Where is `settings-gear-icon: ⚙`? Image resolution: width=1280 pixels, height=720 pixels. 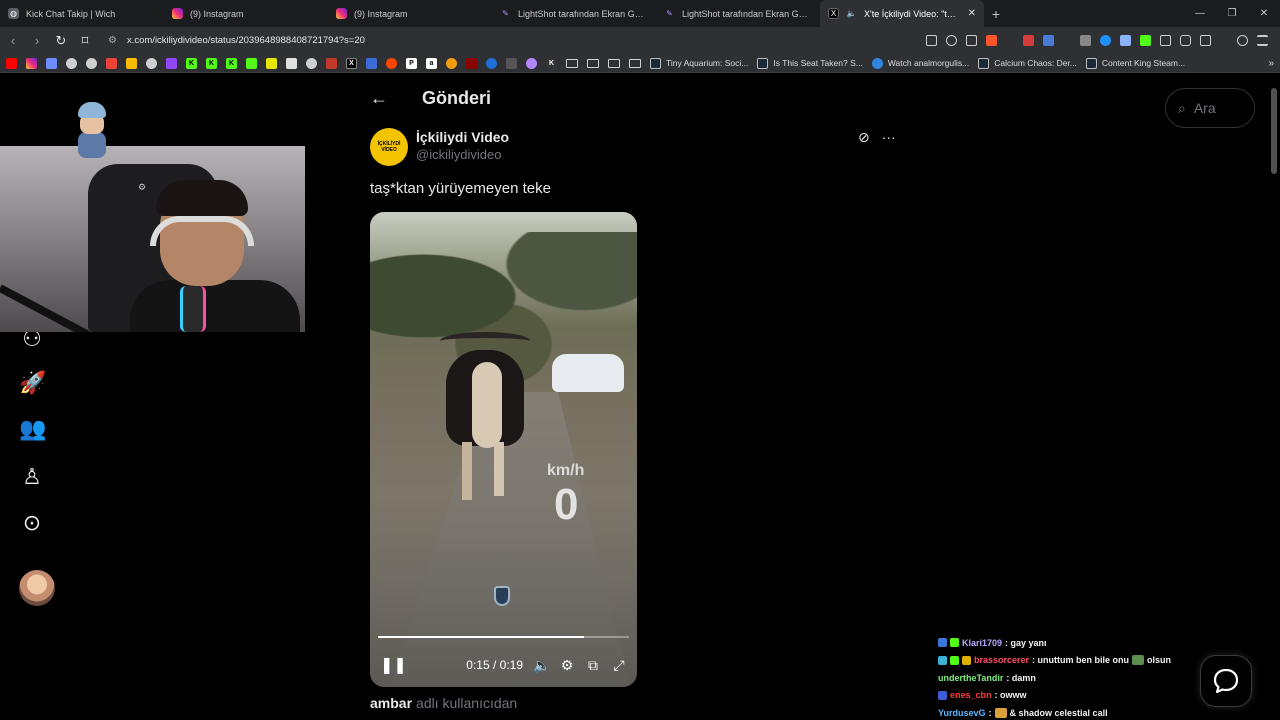
settings-gear-icon: ⚙ is located at coordinates (567, 665).